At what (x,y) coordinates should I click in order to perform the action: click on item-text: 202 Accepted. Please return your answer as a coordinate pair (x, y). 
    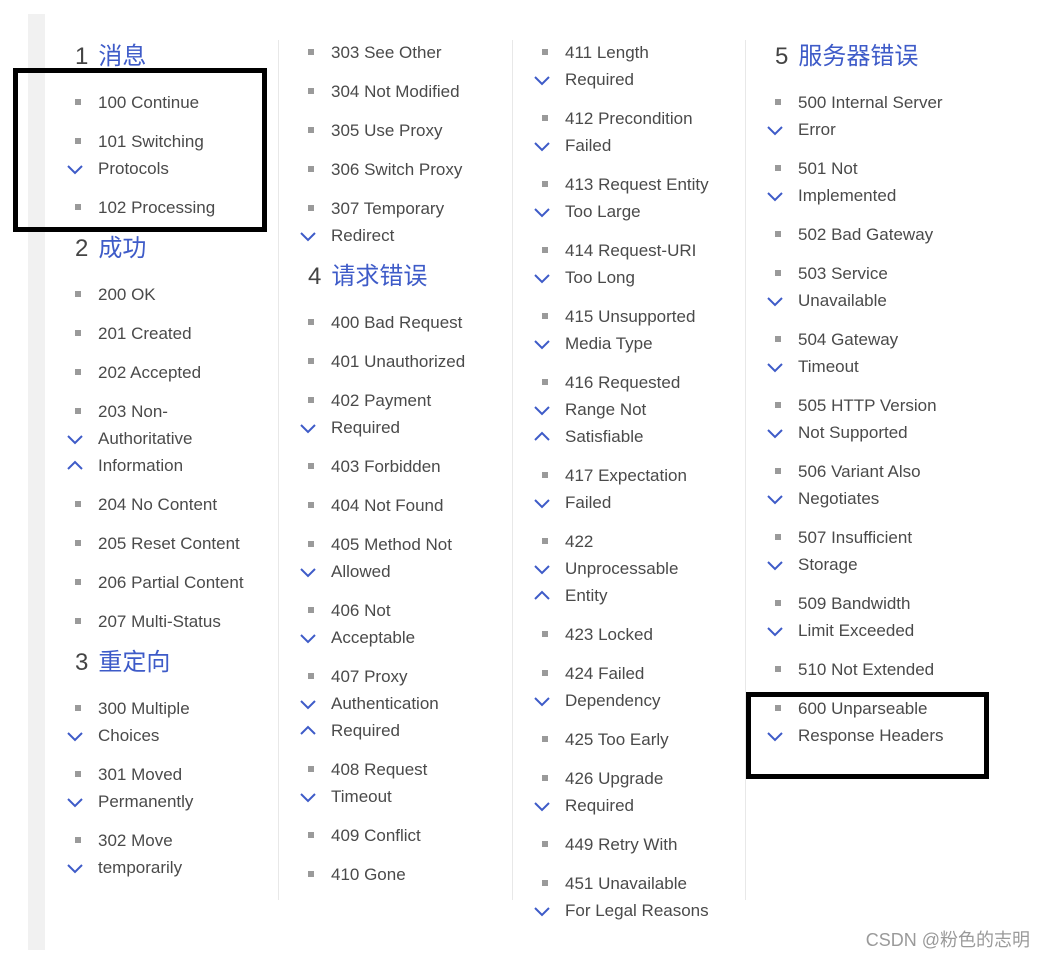
    Looking at the image, I should click on (150, 372).